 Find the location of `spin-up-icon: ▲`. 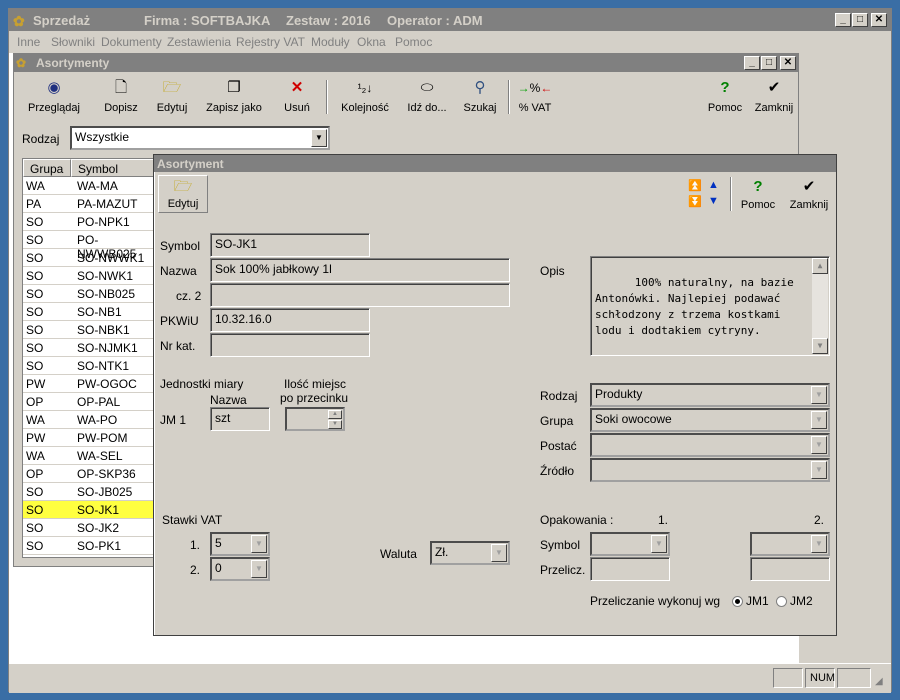

spin-up-icon: ▲ is located at coordinates (335, 414).